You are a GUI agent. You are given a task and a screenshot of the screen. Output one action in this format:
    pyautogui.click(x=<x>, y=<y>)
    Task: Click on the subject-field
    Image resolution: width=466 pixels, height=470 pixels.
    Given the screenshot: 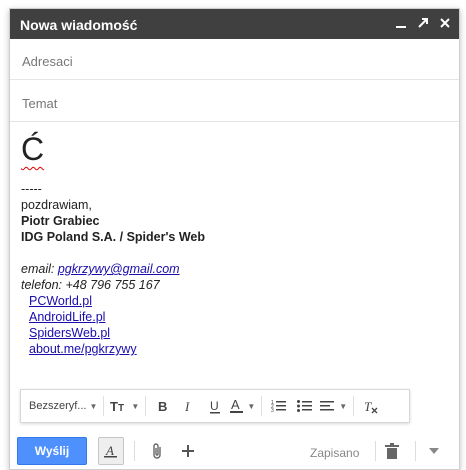 What is the action you would take?
    pyautogui.click(x=234, y=102)
    